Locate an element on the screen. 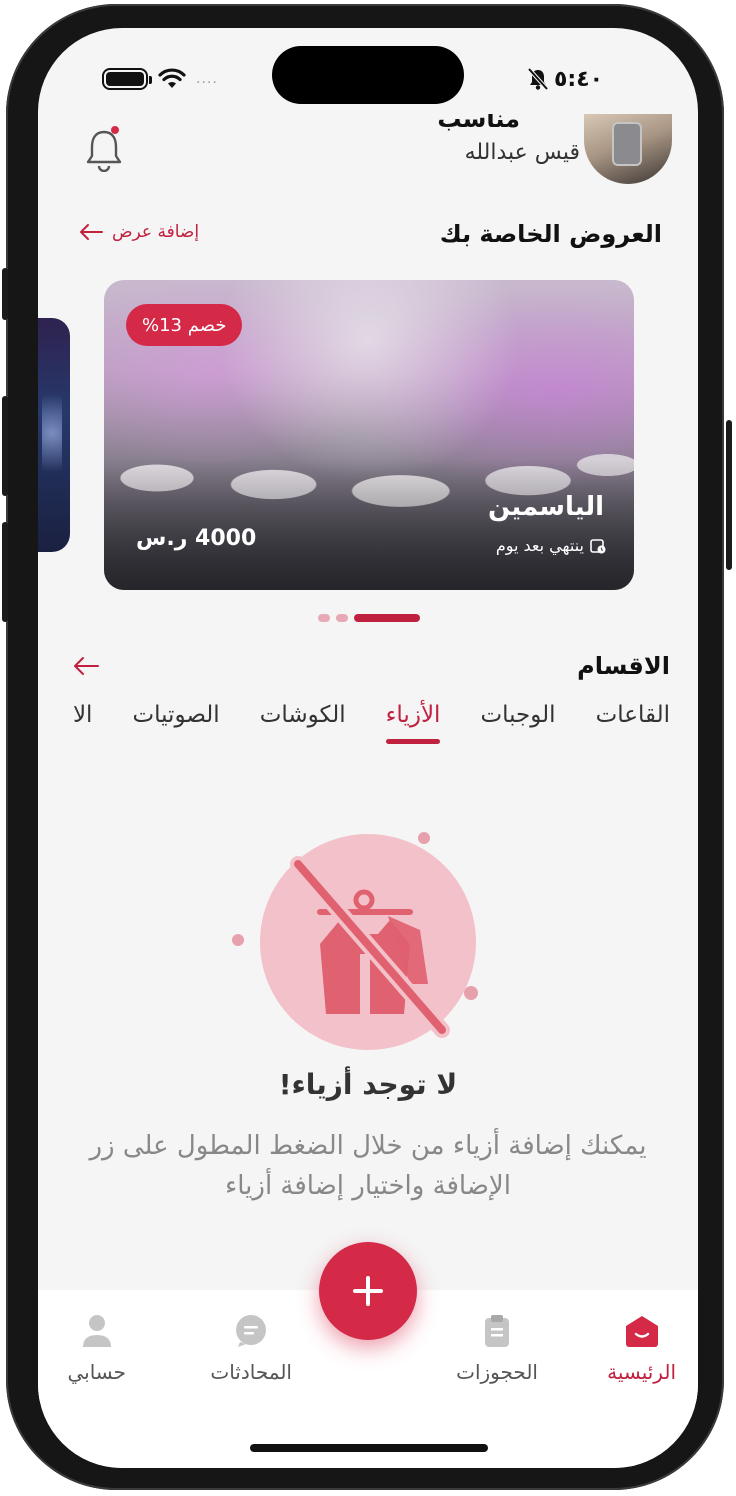  no-clothes-icon is located at coordinates (370, 947).